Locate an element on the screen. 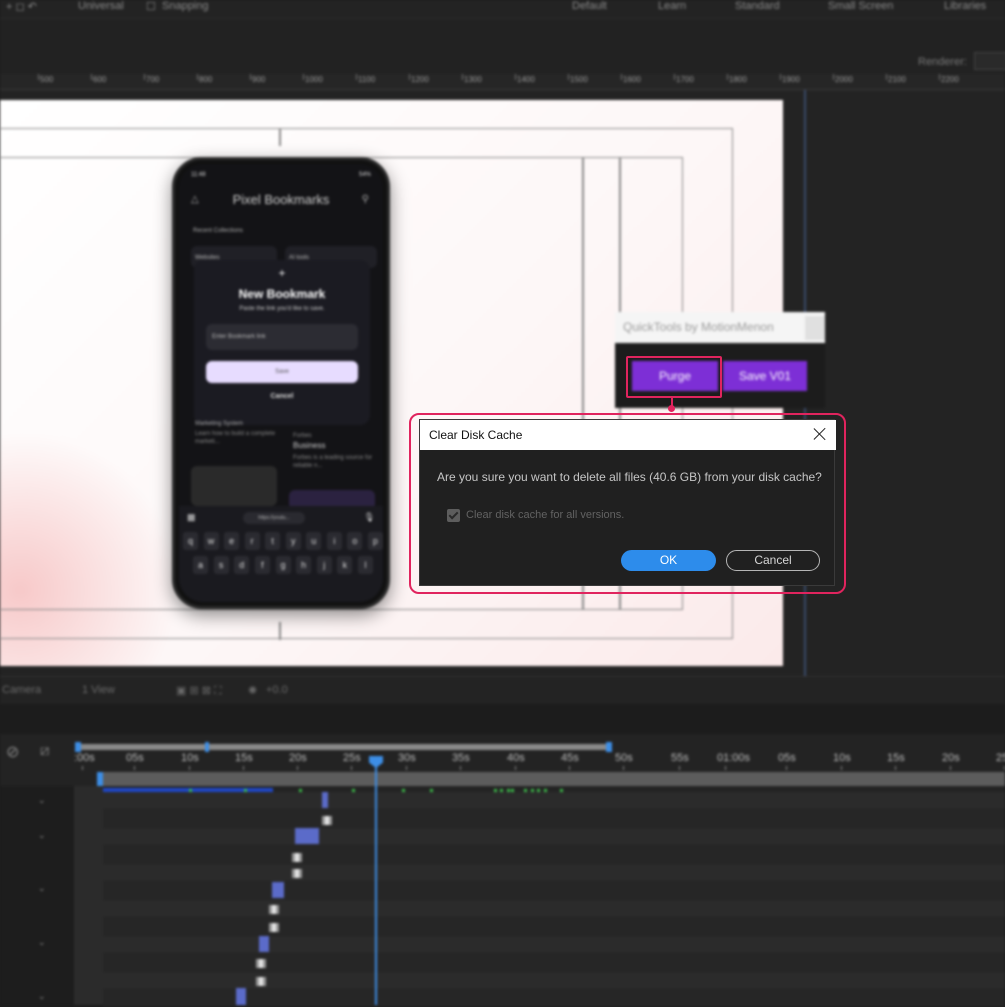 This screenshot has height=1007, width=1005. ok-button: OK is located at coordinates (668, 560).